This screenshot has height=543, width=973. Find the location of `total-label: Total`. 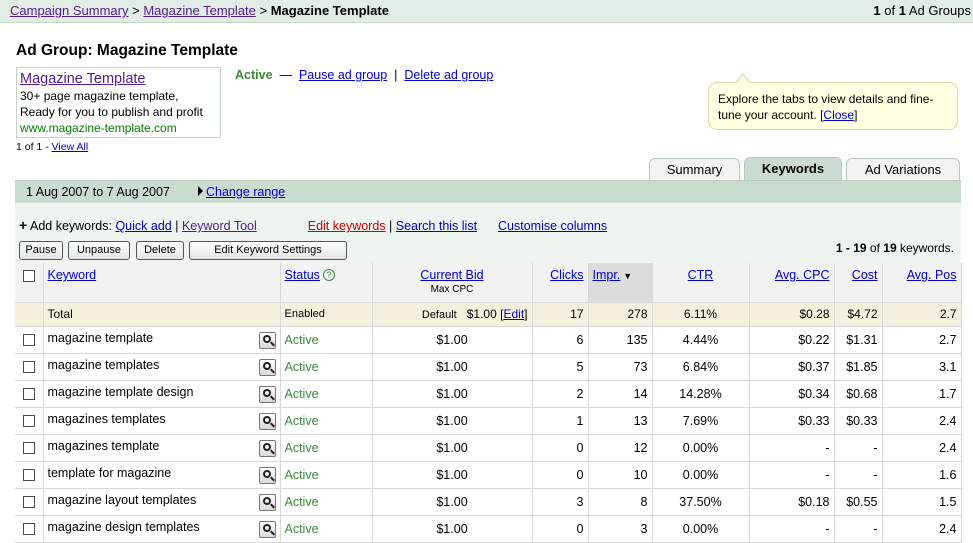

total-label: Total is located at coordinates (162, 314).